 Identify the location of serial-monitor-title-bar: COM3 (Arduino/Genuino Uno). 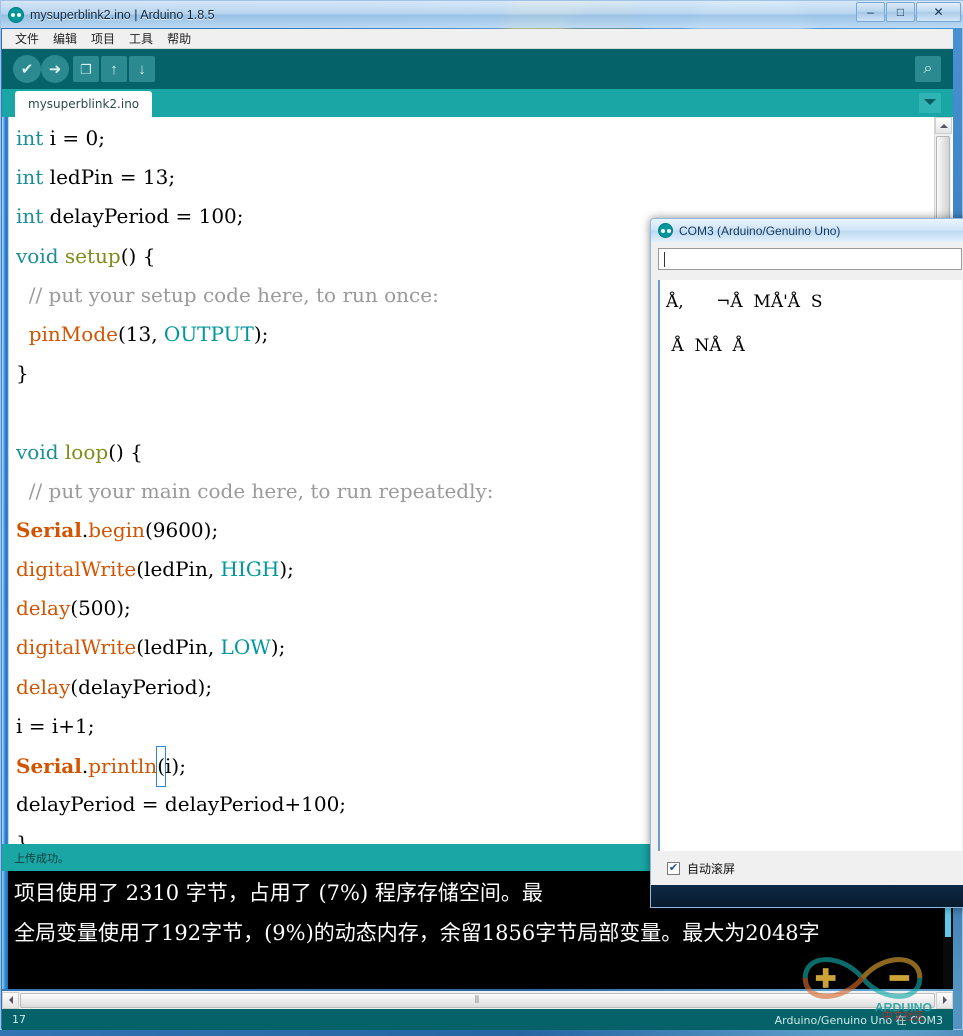
(807, 230).